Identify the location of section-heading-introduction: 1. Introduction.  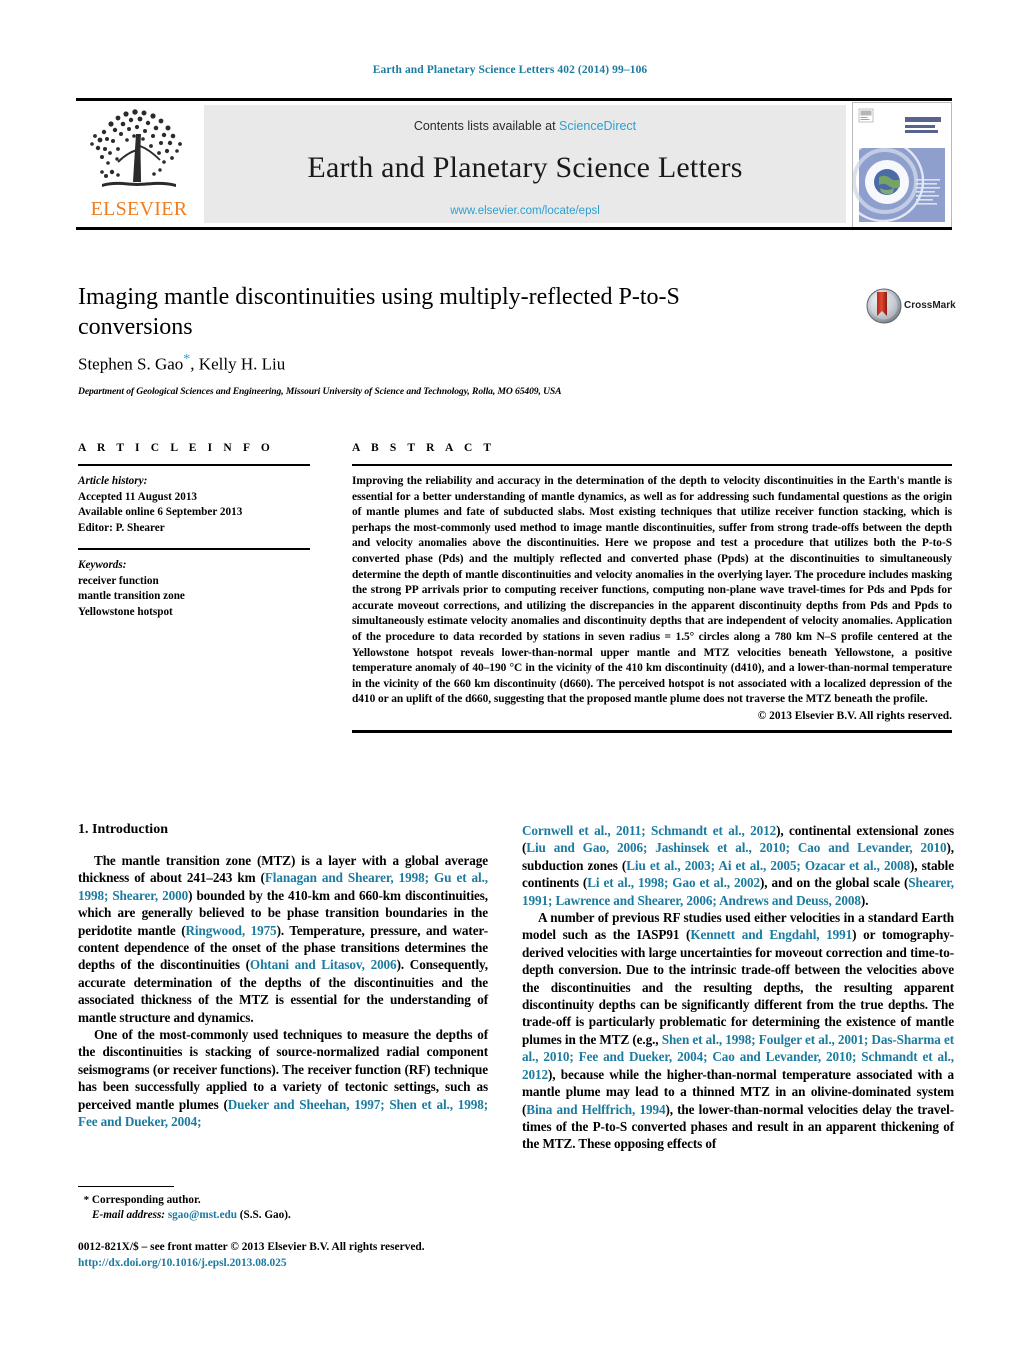
(123, 829).